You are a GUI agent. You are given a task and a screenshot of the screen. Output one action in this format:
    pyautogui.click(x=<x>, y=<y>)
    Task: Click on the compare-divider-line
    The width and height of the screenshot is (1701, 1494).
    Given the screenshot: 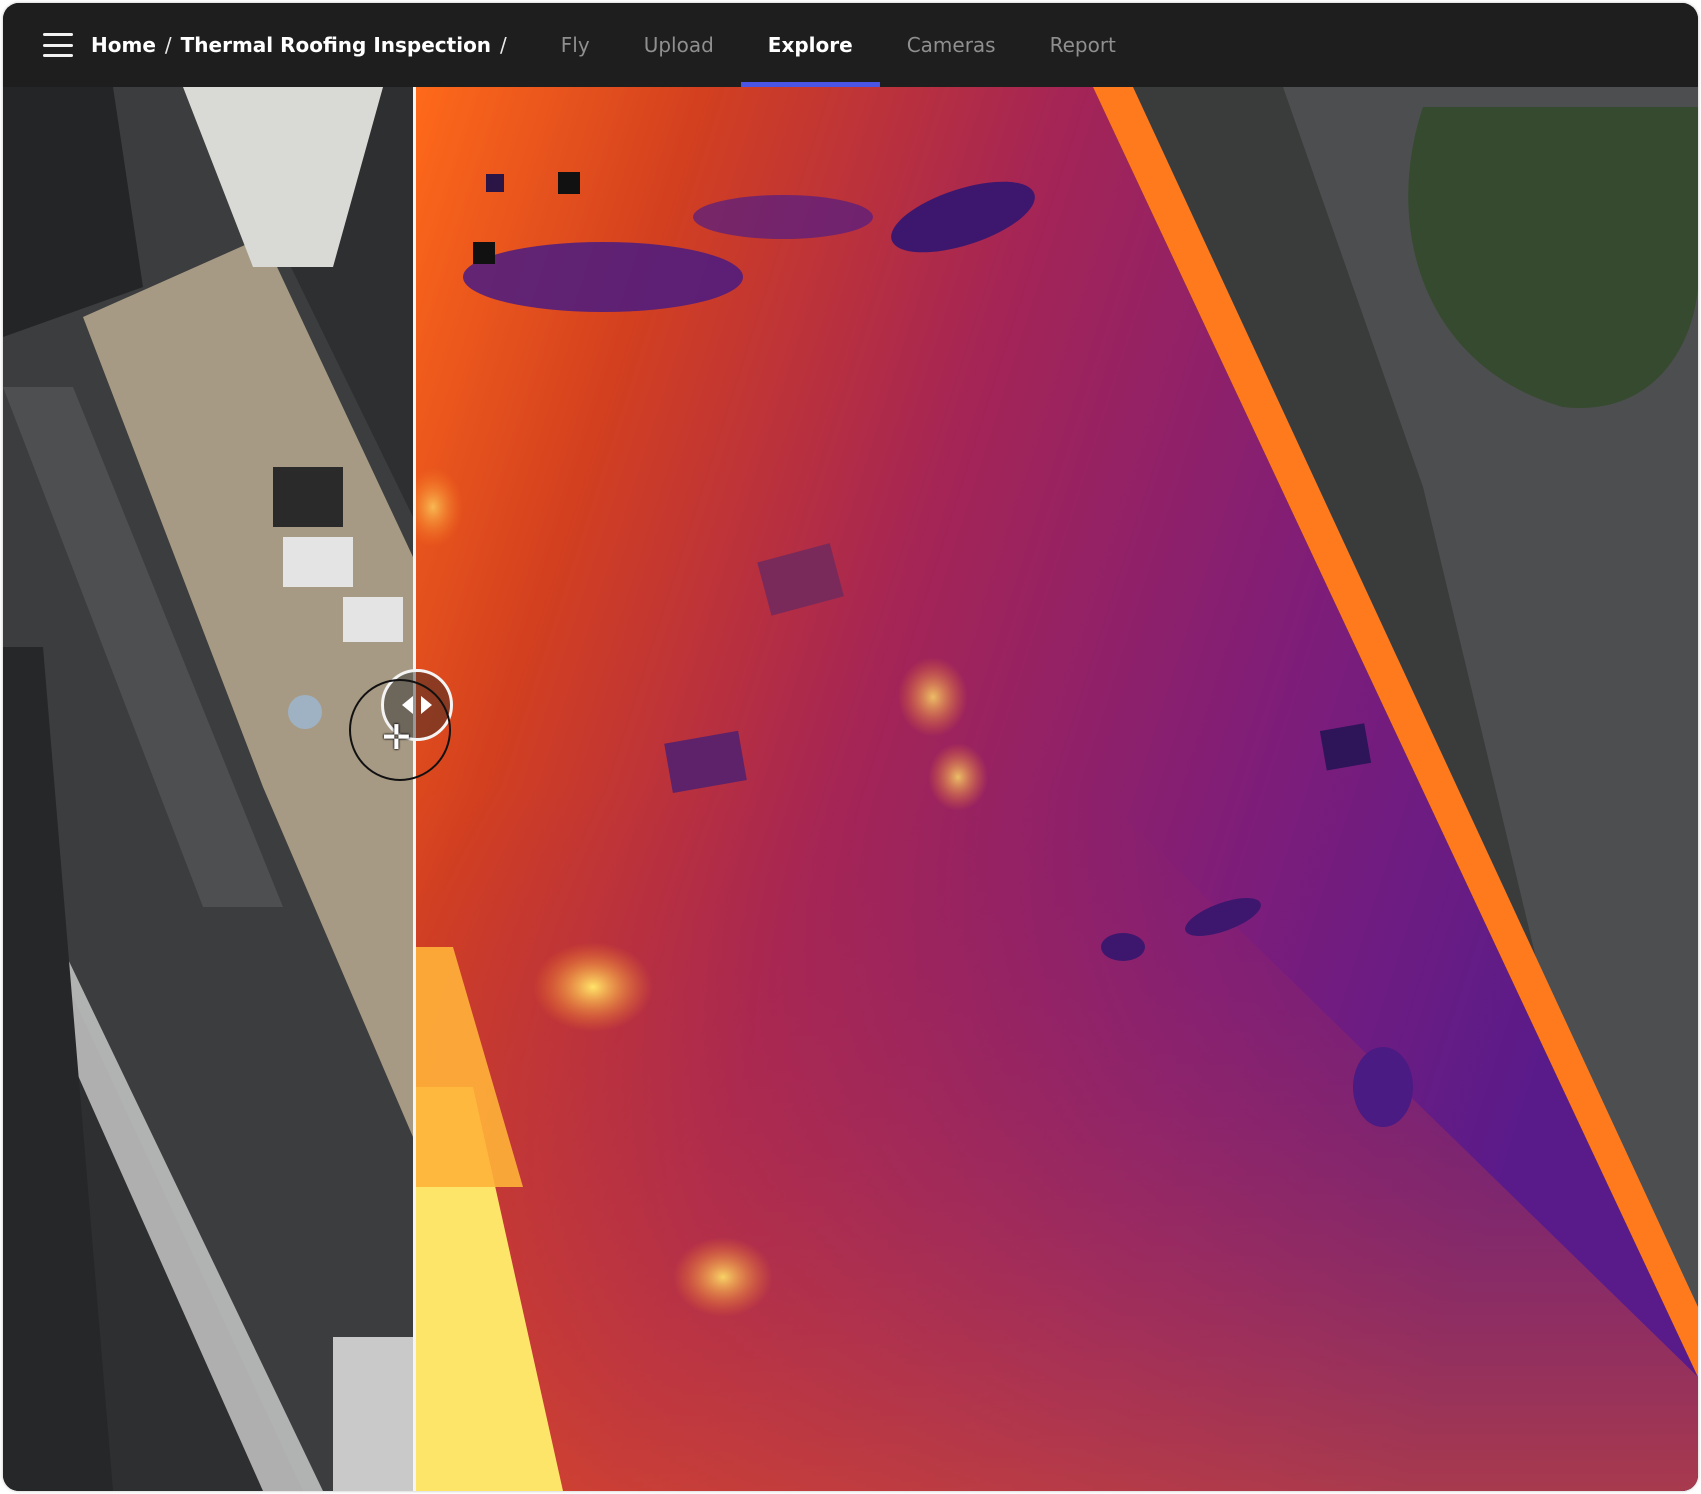 What is the action you would take?
    pyautogui.click(x=414, y=789)
    